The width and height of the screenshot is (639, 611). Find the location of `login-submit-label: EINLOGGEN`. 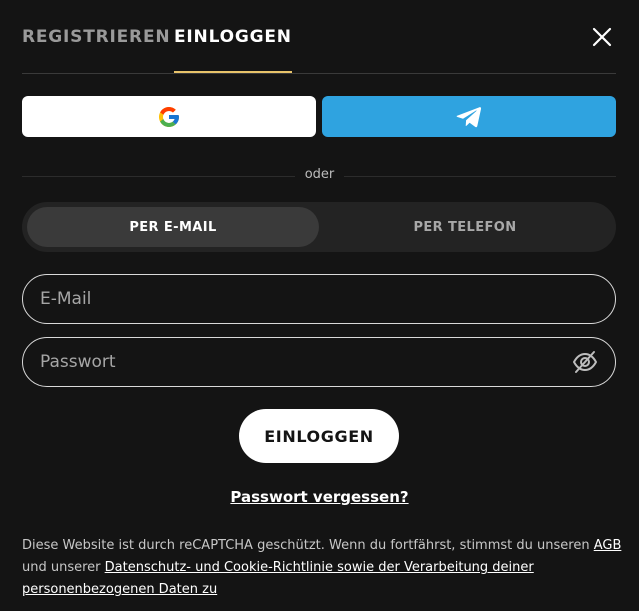

login-submit-label: EINLOGGEN is located at coordinates (319, 436).